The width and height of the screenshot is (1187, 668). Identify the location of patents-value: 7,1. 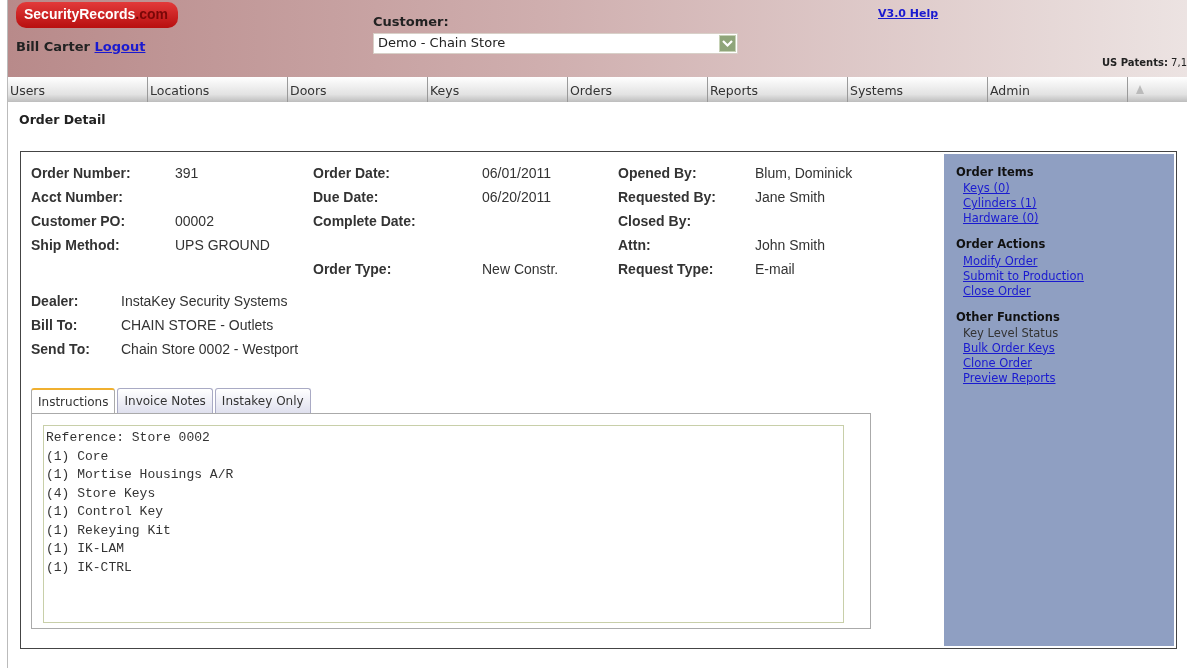
(1179, 62).